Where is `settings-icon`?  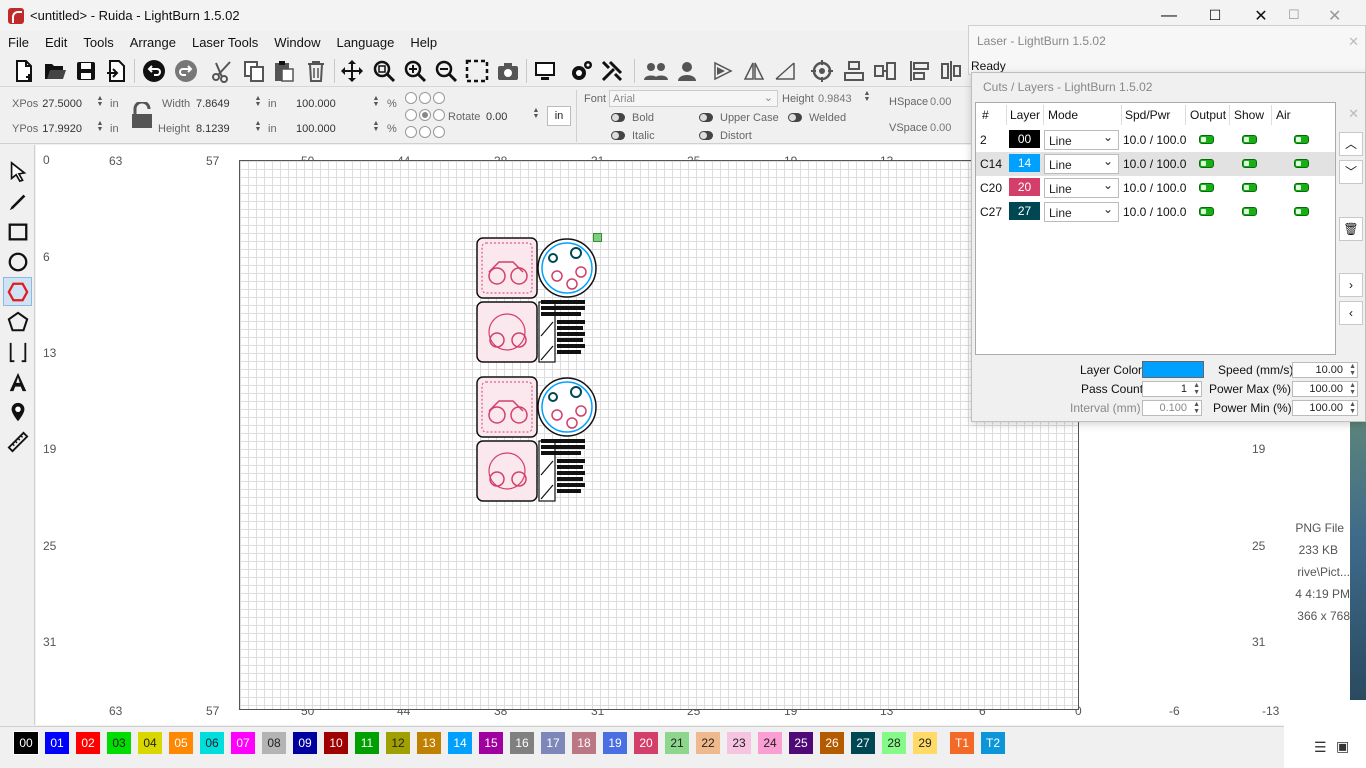
settings-icon is located at coordinates (581, 71).